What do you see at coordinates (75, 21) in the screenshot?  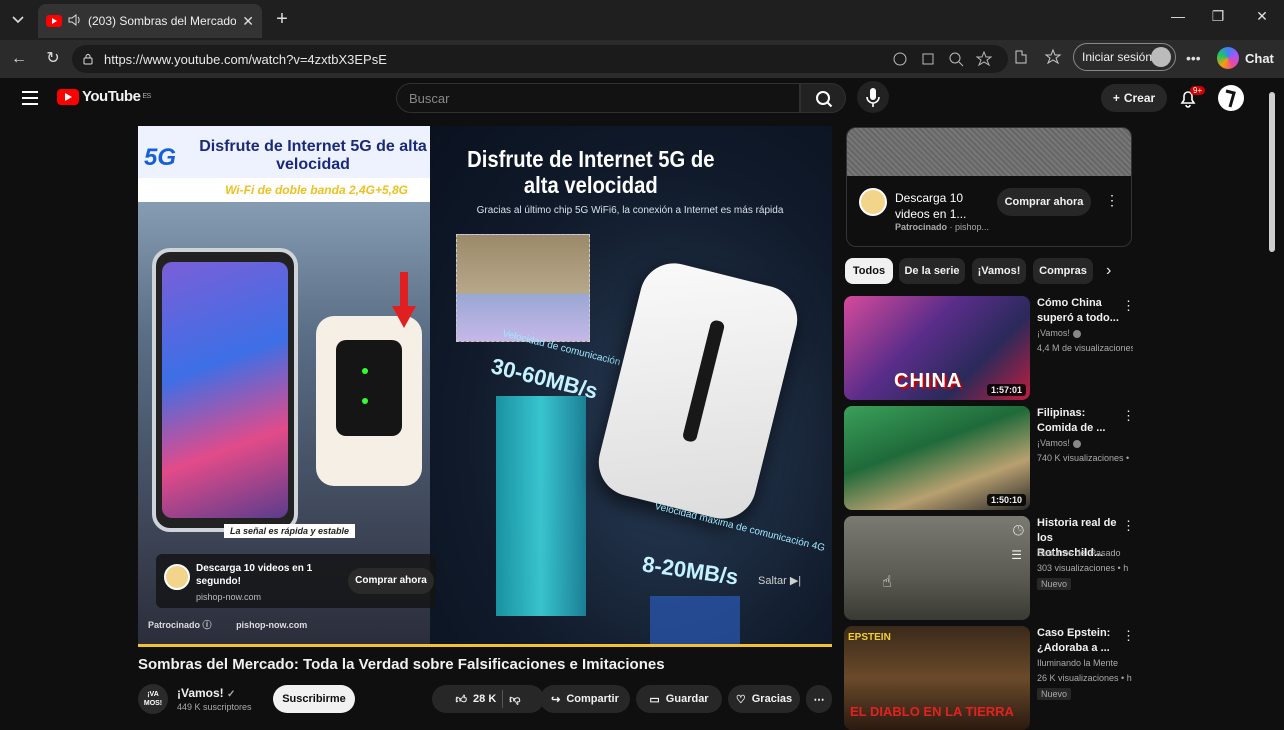 I see `speaker-icon` at bounding box center [75, 21].